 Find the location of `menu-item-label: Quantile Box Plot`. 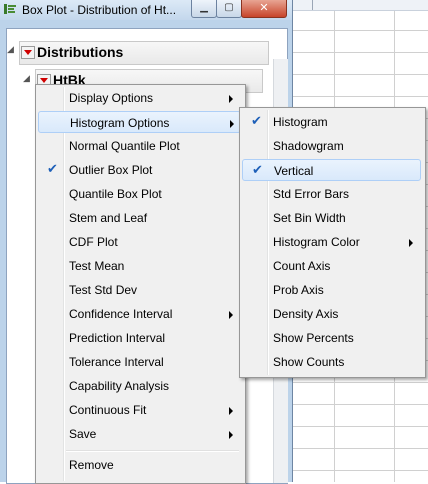

menu-item-label: Quantile Box Plot is located at coordinates (115, 194).